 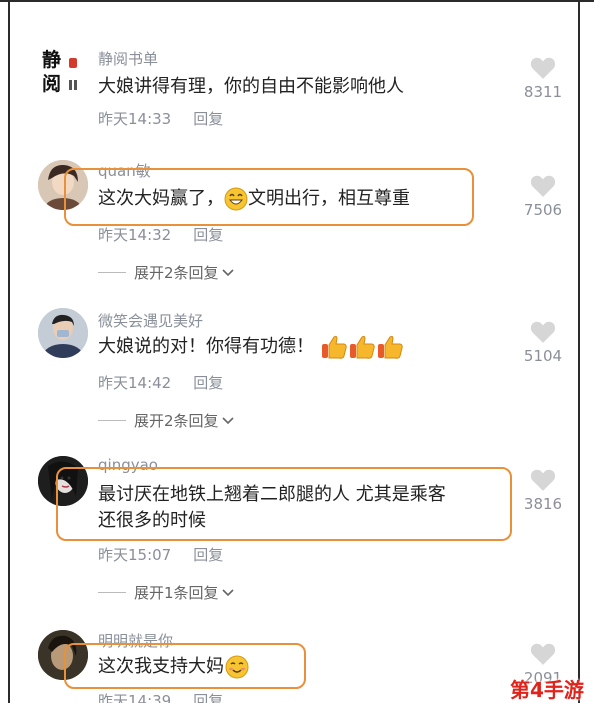 I want to click on watermark: 第4手游, so click(x=547, y=690).